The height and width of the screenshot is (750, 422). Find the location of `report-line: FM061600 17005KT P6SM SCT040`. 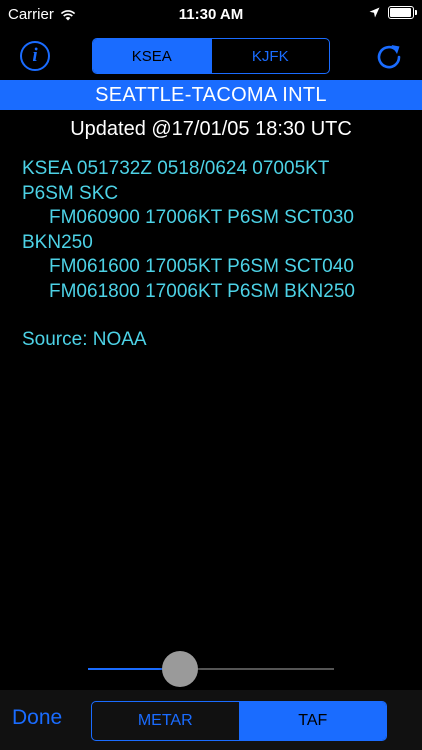

report-line: FM061600 17005KT P6SM SCT040 is located at coordinates (201, 266).